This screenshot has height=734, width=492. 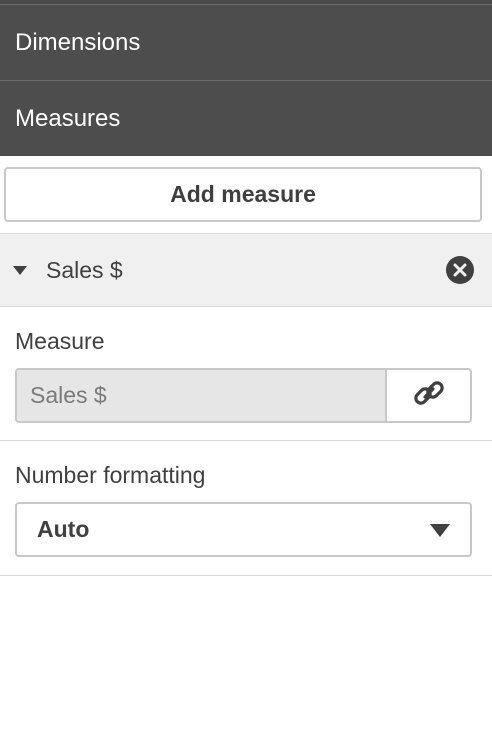 I want to click on measure-input-row: Sales $, so click(x=243, y=395).